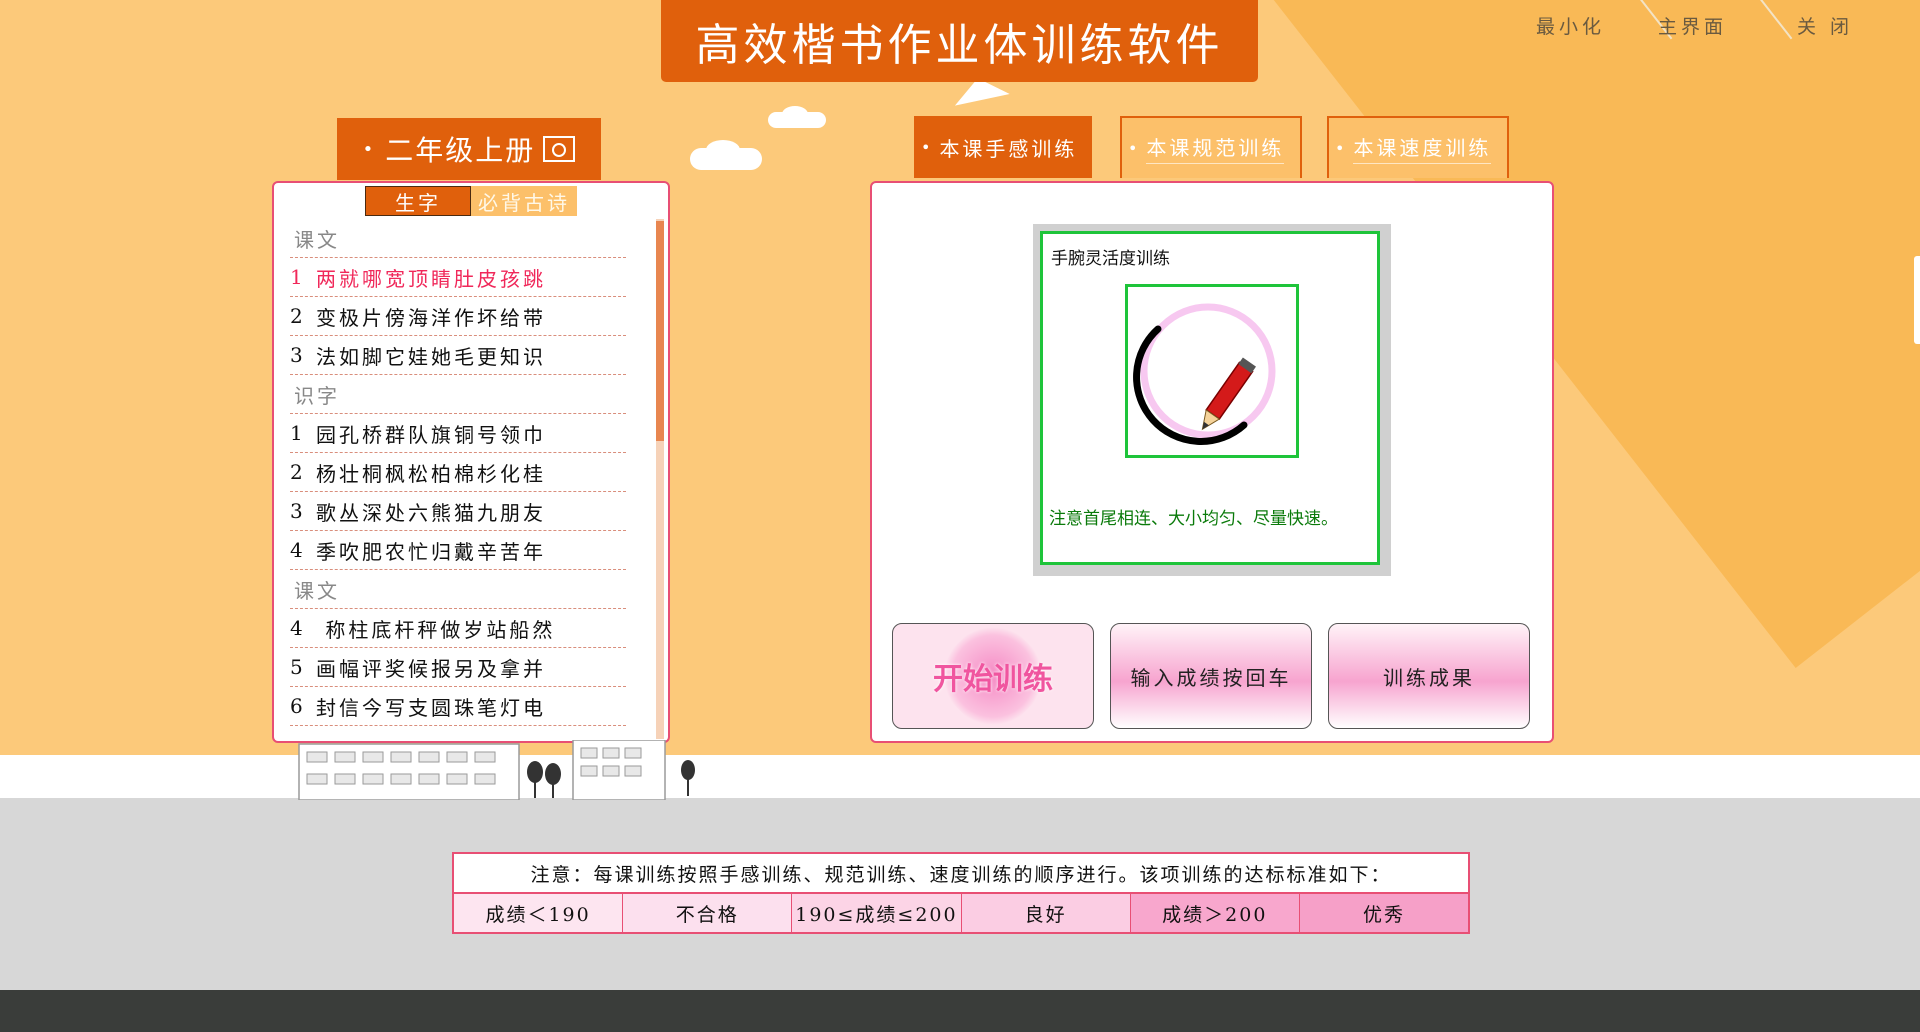 Image resolution: width=1920 pixels, height=1032 pixels. What do you see at coordinates (298, 667) in the screenshot?
I see `lesson-number: 5` at bounding box center [298, 667].